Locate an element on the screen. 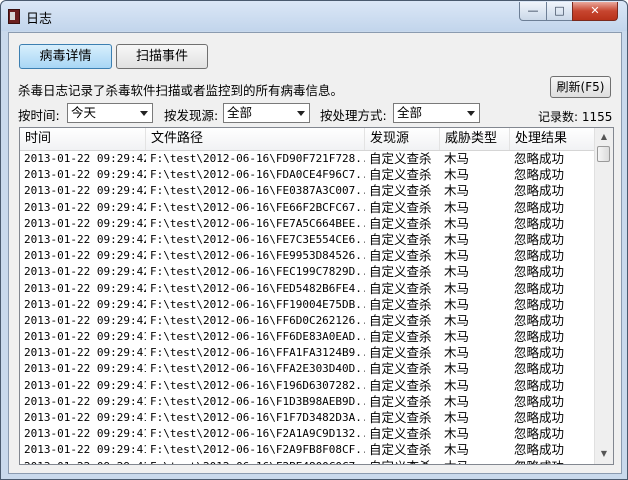 This screenshot has height=480, width=628. filter-source-select: 全部 is located at coordinates (266, 113).